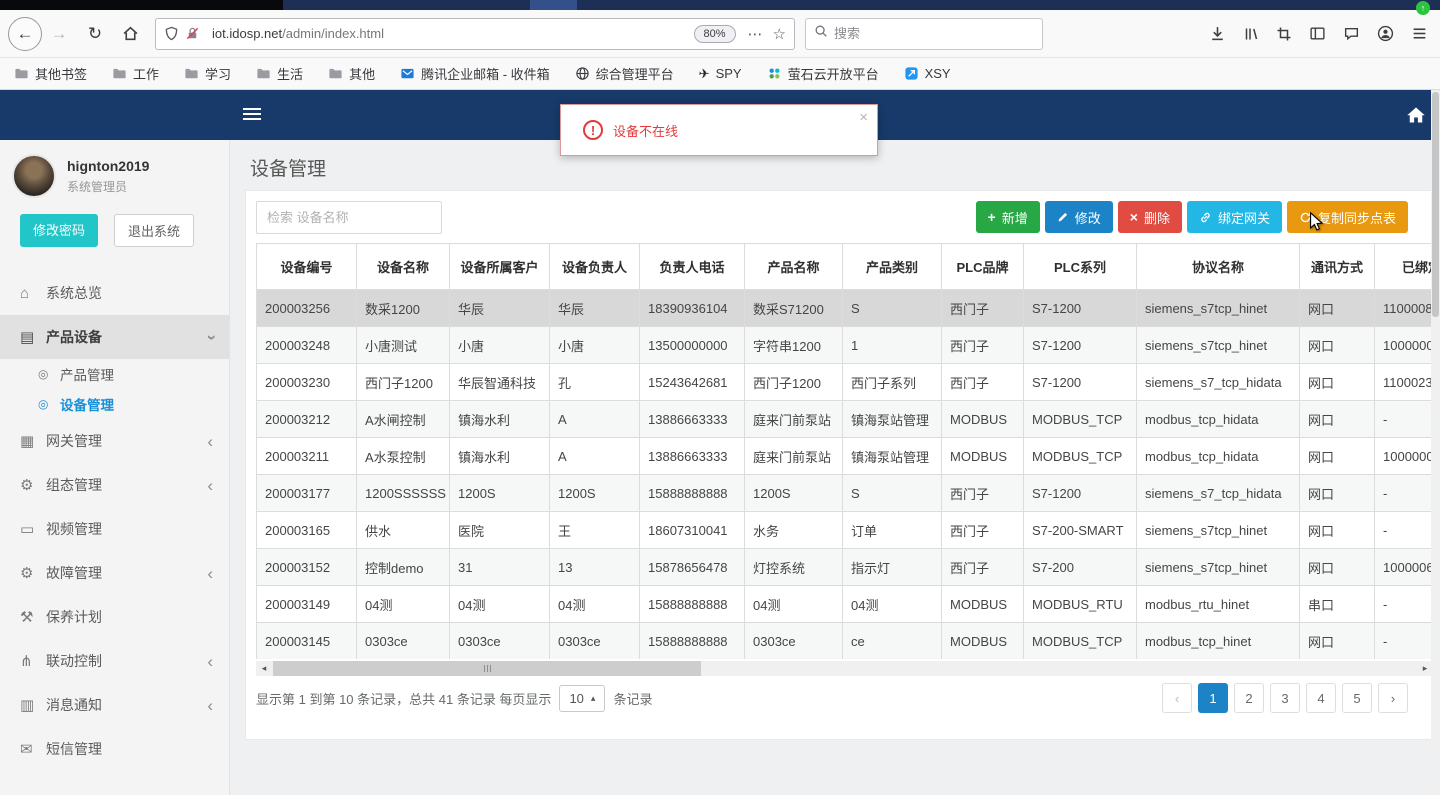 The width and height of the screenshot is (1440, 795). Describe the element at coordinates (720, 74) in the screenshot. I see `bookmark-spy: ✈ SPY` at that location.